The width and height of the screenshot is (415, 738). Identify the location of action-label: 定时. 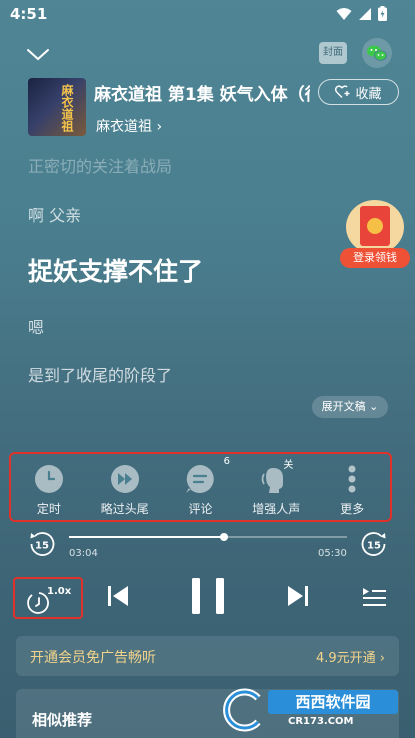
(48, 509).